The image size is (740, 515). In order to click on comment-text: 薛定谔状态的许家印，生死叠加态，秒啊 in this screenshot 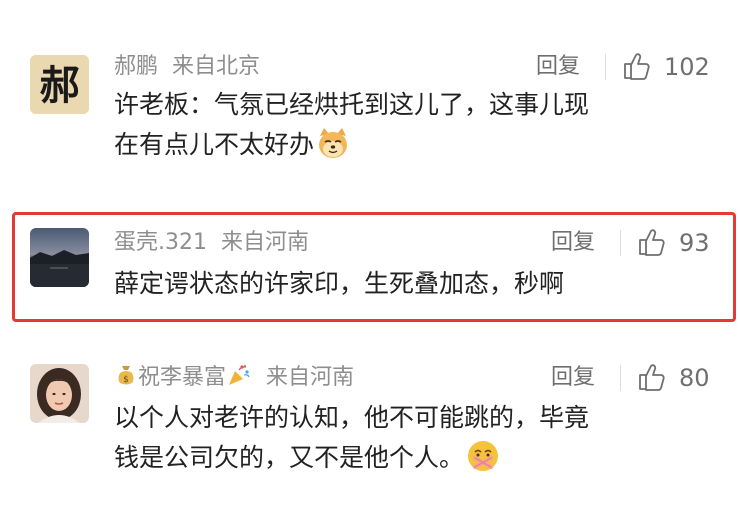, I will do `click(414, 284)`.